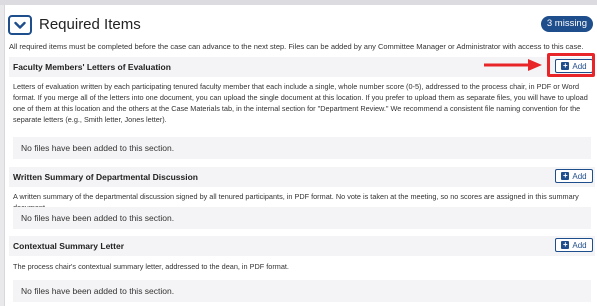  What do you see at coordinates (68, 246) in the screenshot?
I see `section-title: Contextual Summary Letter` at bounding box center [68, 246].